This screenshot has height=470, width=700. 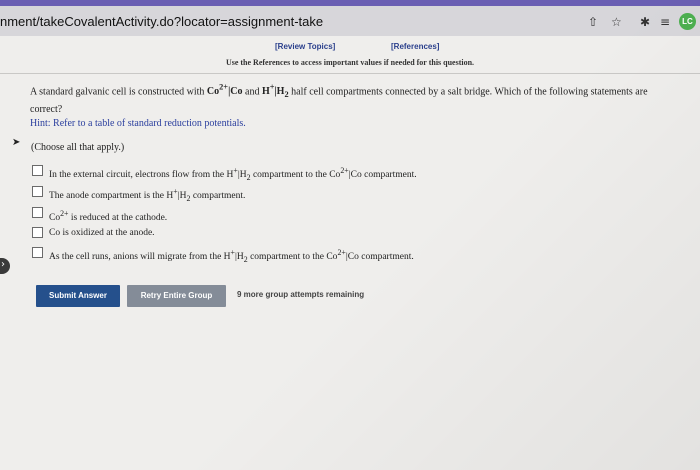 I want to click on choose-all-instruction: (Choose all that apply.), so click(x=78, y=147).